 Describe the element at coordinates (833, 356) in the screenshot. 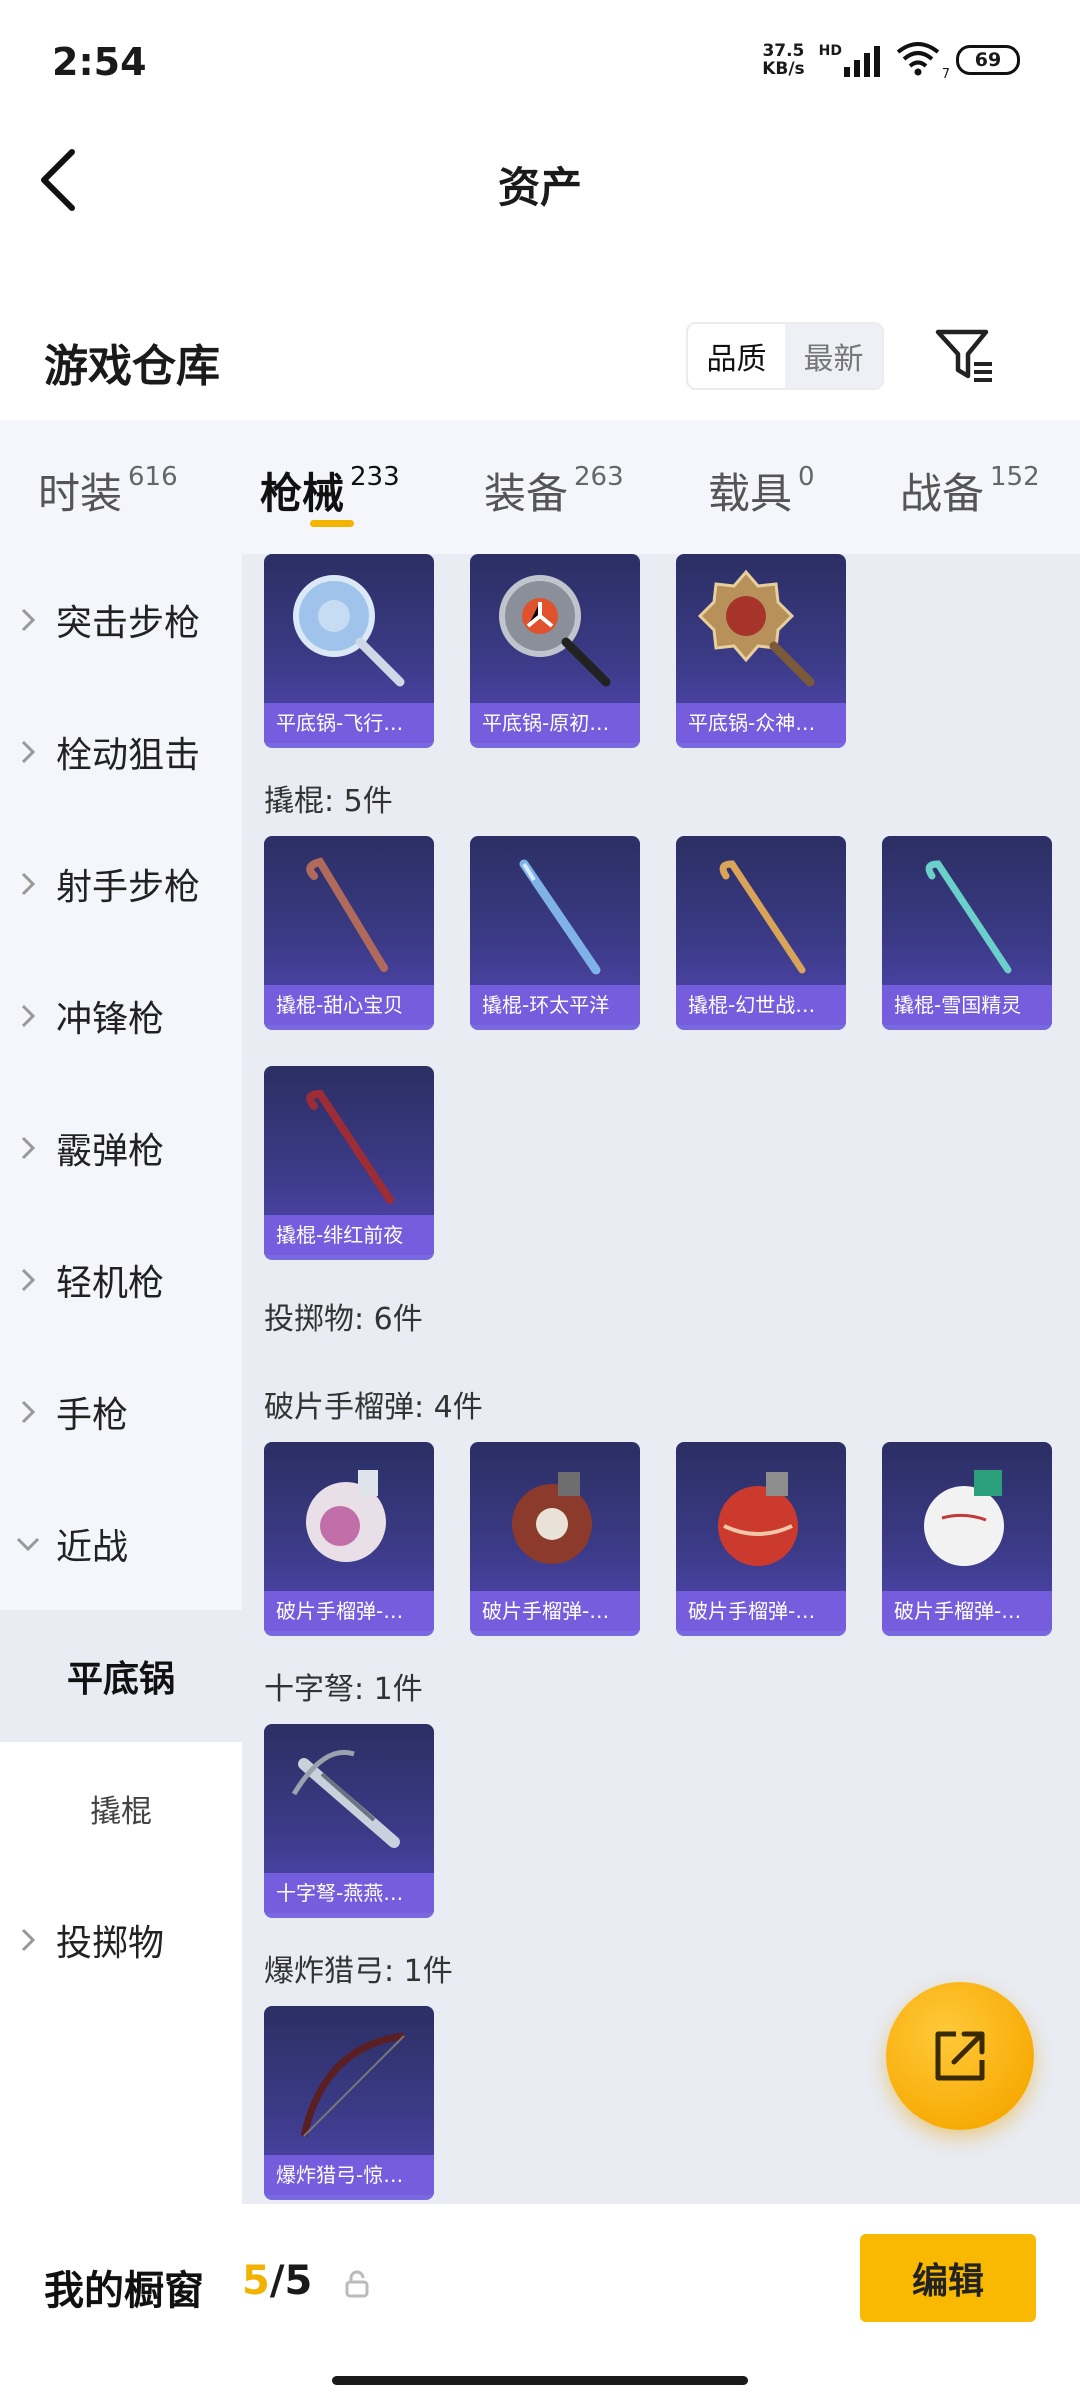

I see `sort-newest-option: 最新` at that location.